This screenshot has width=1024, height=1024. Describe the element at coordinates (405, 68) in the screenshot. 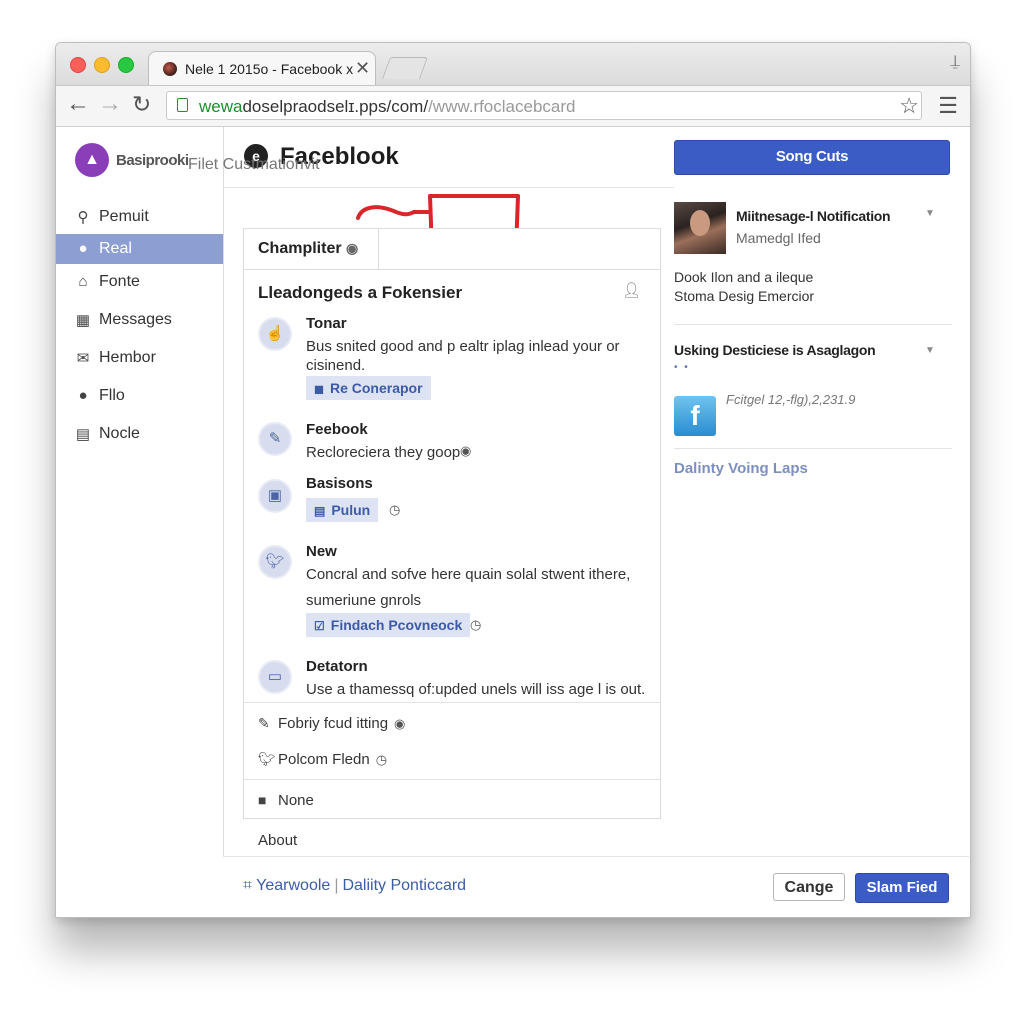

I see `new-tab-button` at that location.